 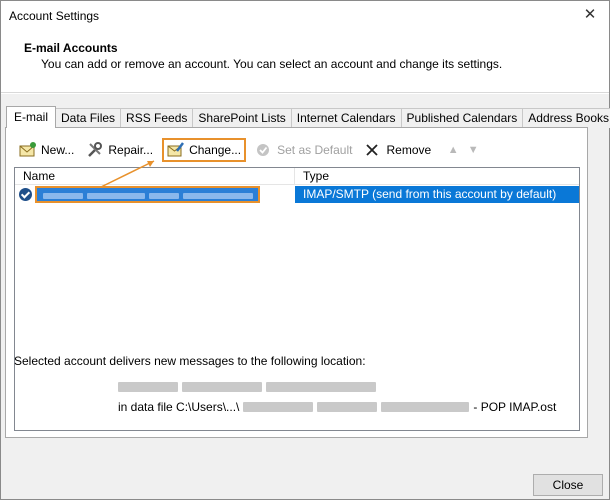 I want to click on tab-address-books: Address Books, so click(x=566, y=118).